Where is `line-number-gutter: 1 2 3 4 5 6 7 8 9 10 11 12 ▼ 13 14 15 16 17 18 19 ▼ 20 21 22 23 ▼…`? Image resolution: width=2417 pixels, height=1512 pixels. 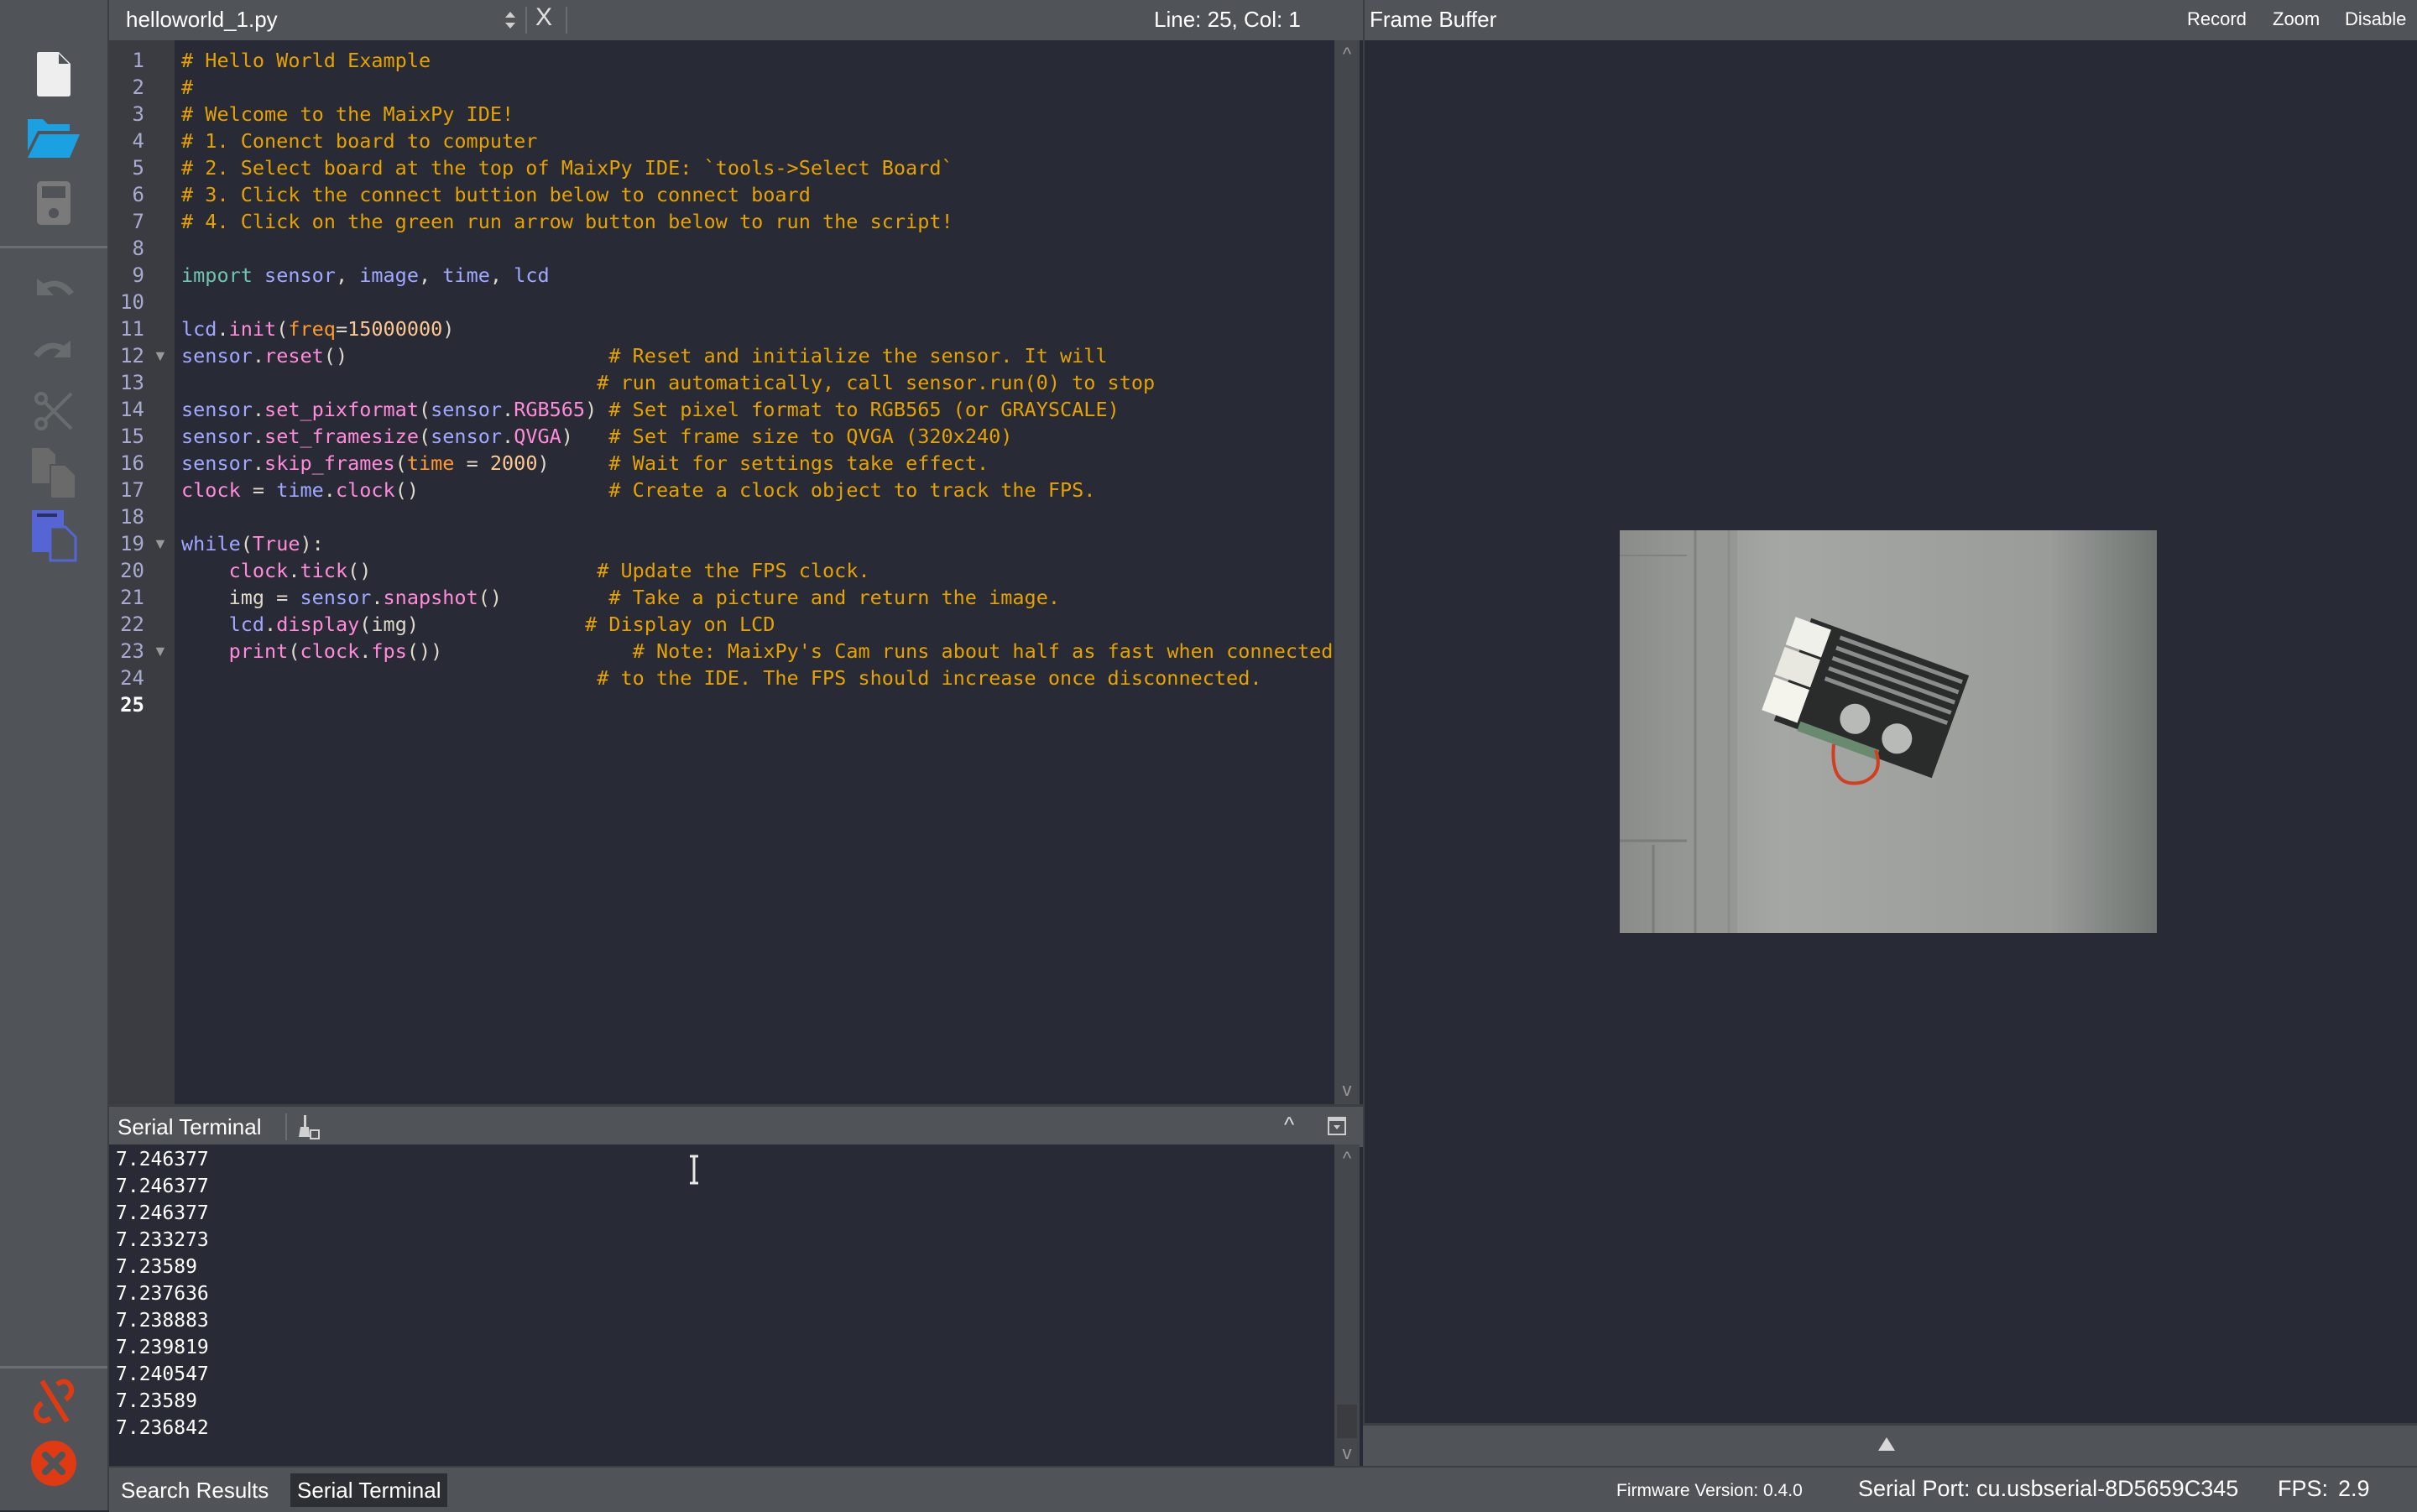
line-number-gutter: 1 2 3 4 5 6 7 8 9 10 11 12 ▼ 13 14 15 16 17 18 19 ▼ 20 21 22 23 ▼… is located at coordinates (142, 572).